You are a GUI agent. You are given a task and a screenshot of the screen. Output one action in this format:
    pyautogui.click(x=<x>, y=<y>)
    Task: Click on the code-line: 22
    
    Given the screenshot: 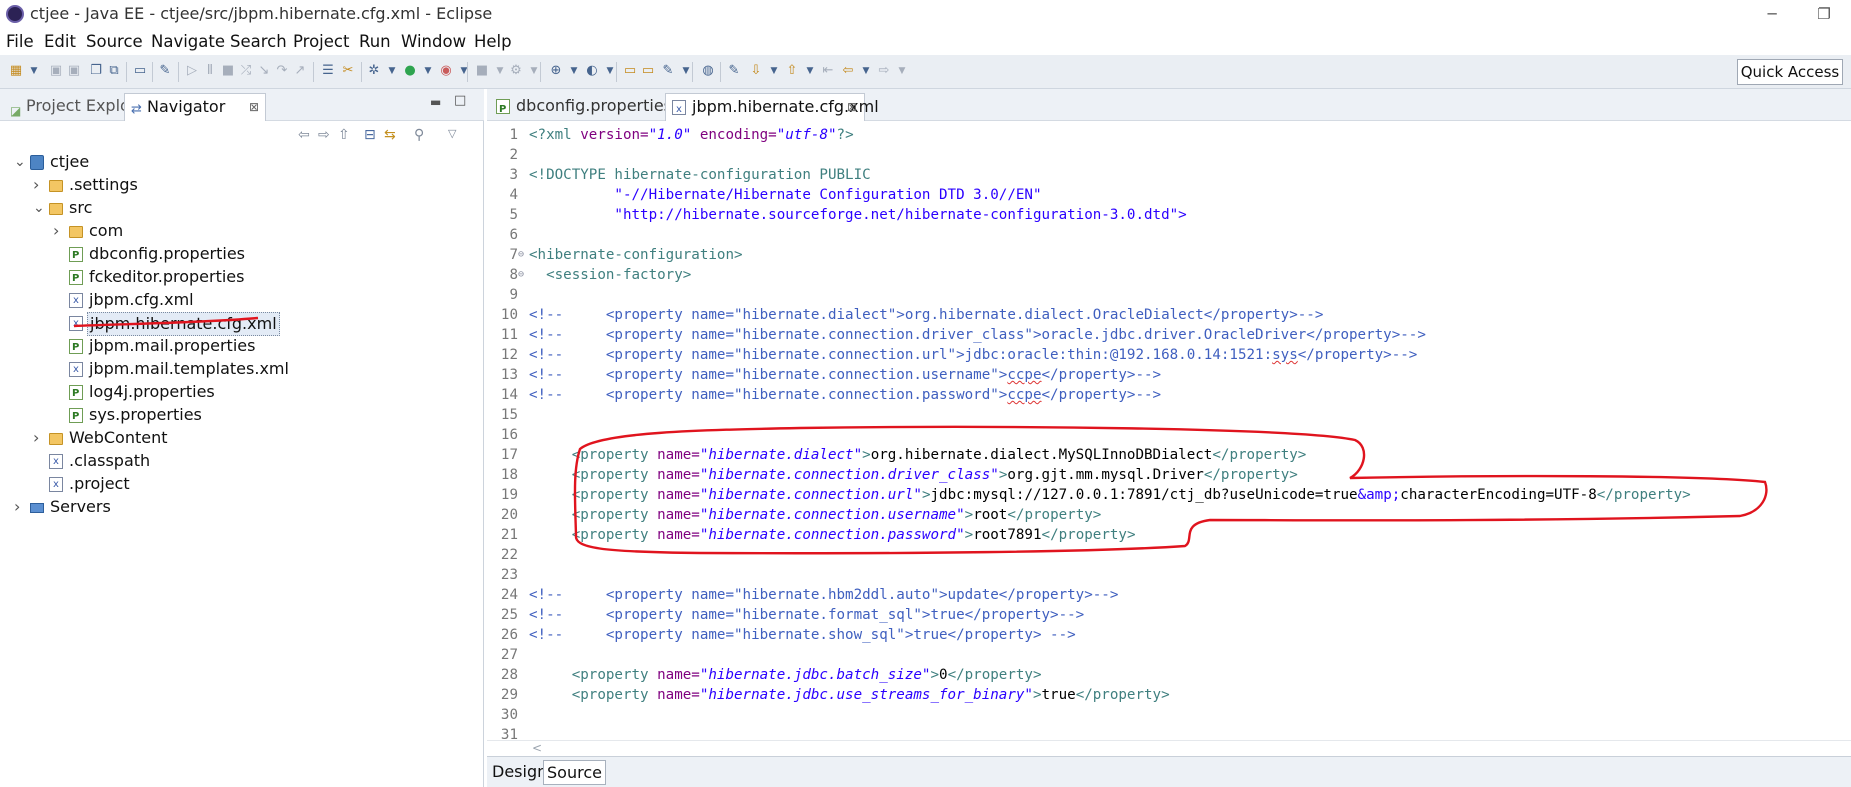 What is the action you would take?
    pyautogui.click(x=1169, y=555)
    